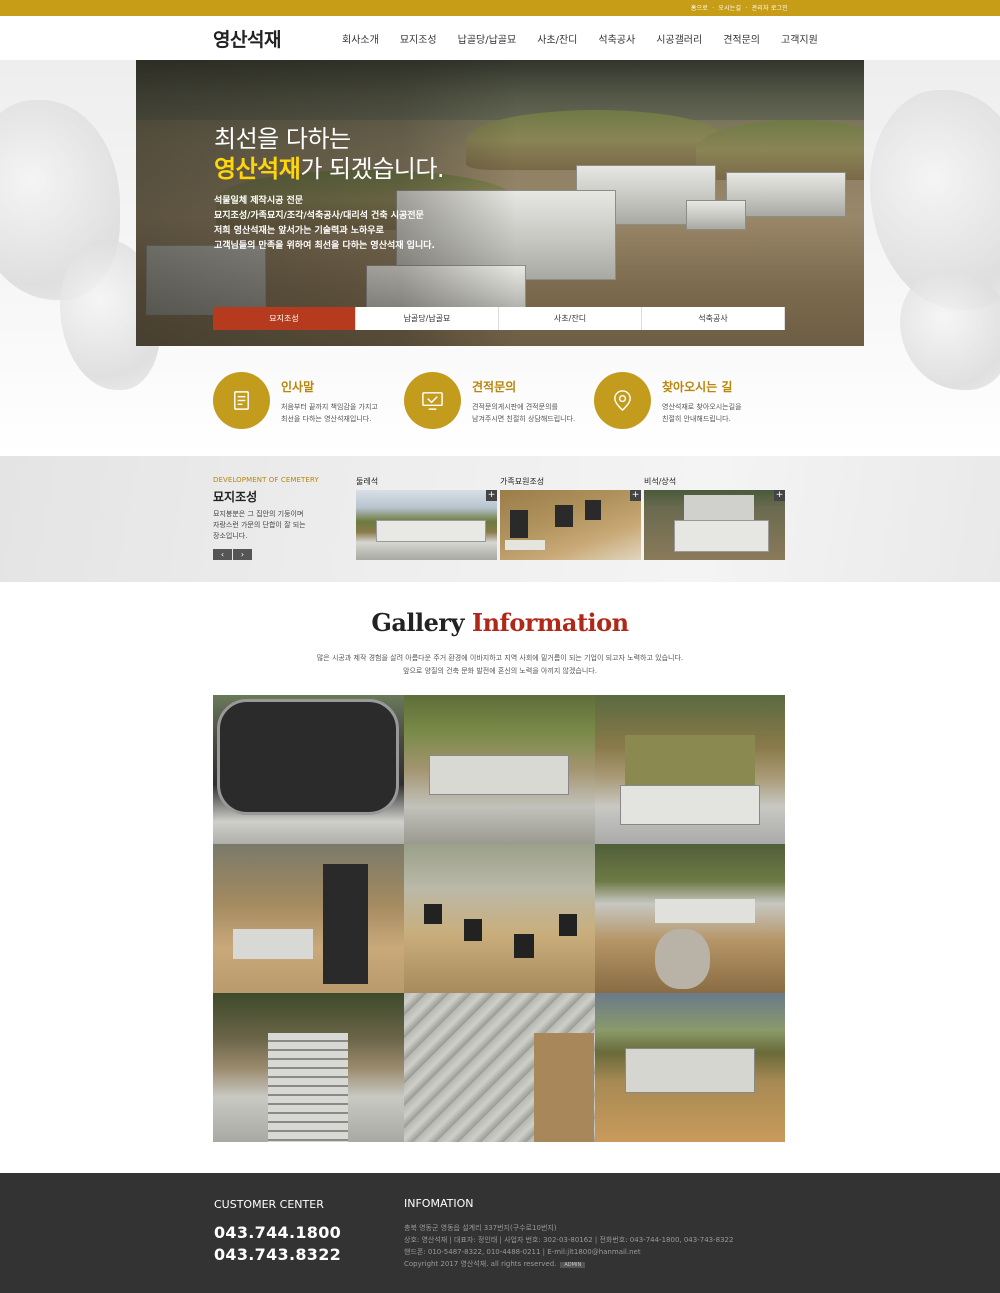 The width and height of the screenshot is (1000, 1293). I want to click on hero-tab-turf: 사초/잔디, so click(570, 318).